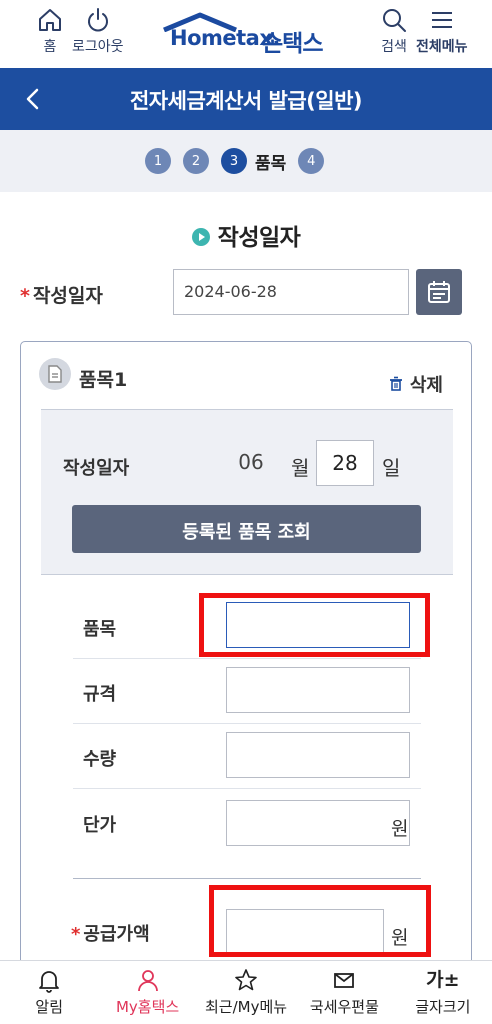 The image size is (492, 1024). What do you see at coordinates (247, 878) in the screenshot?
I see `section-divider` at bounding box center [247, 878].